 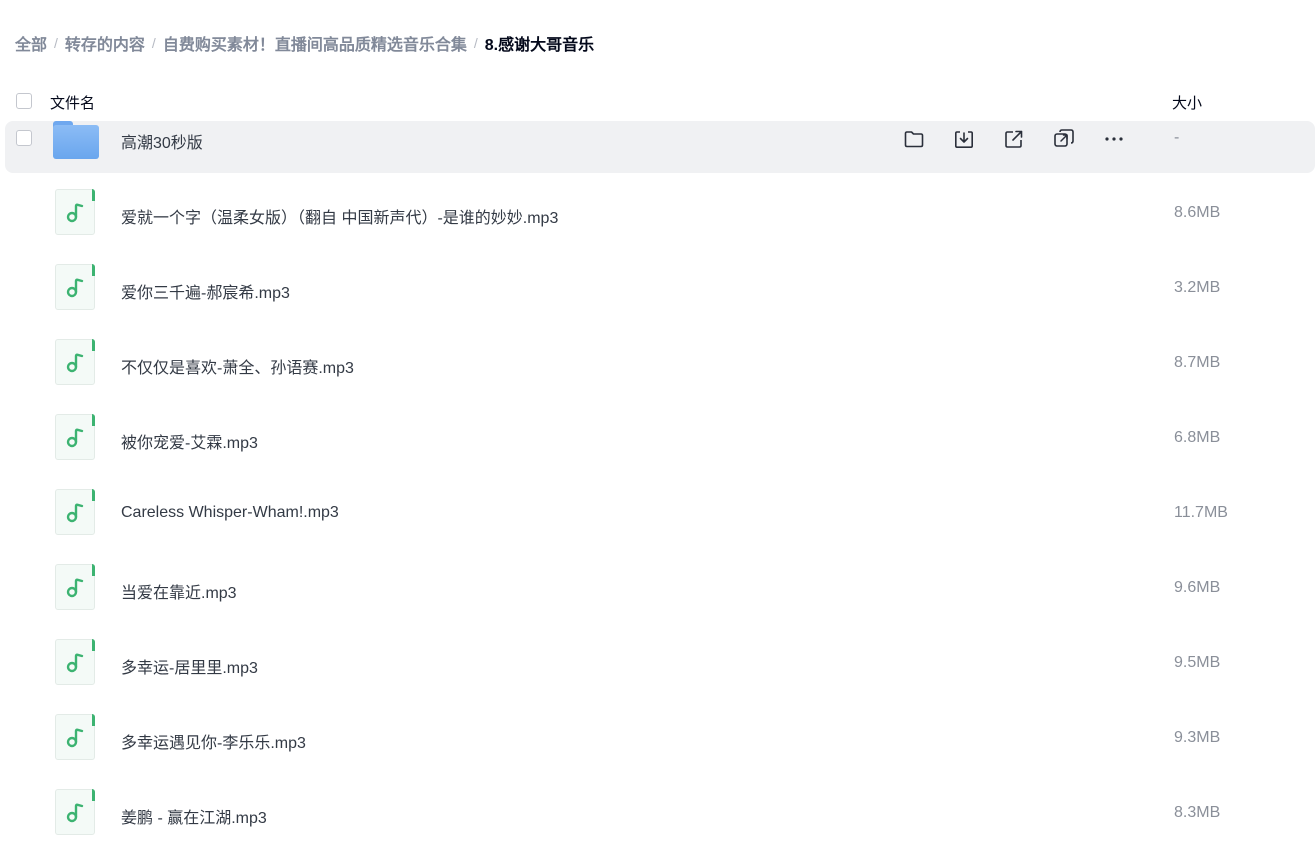 I want to click on file-row-audio: 爱就一个字（温柔女版）（翻自 中国新声代）-是谁的妙妙.mp3 8.6MB, so click(x=660, y=210).